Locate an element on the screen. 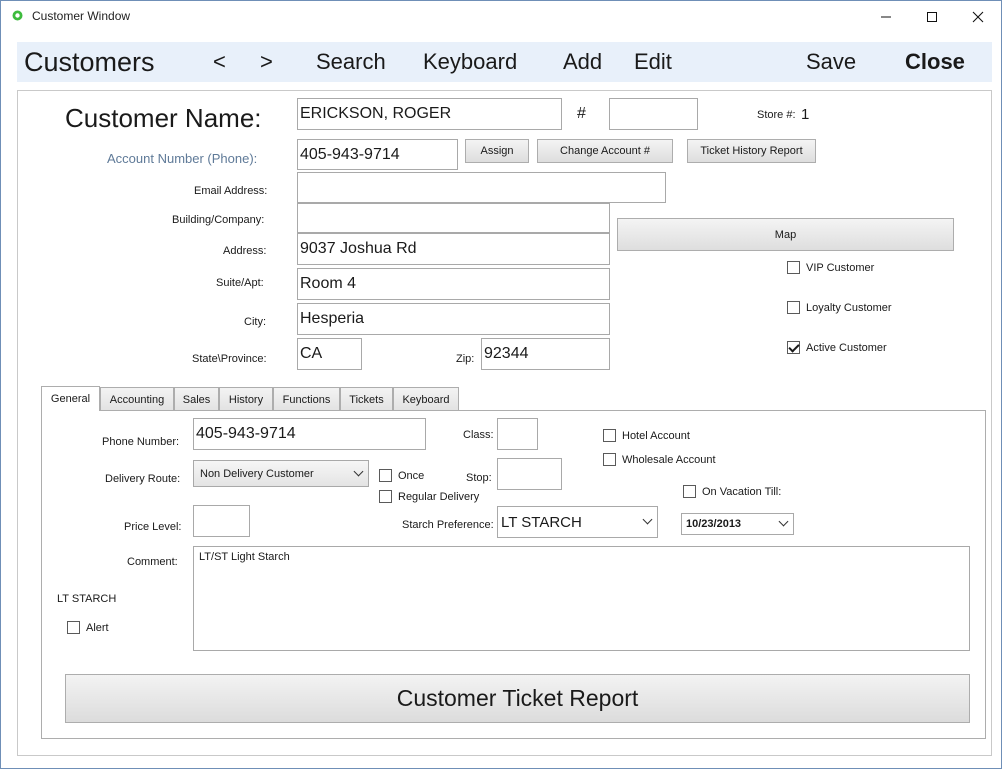 This screenshot has height=769, width=1002. toolbar-title: Customers is located at coordinates (89, 62).